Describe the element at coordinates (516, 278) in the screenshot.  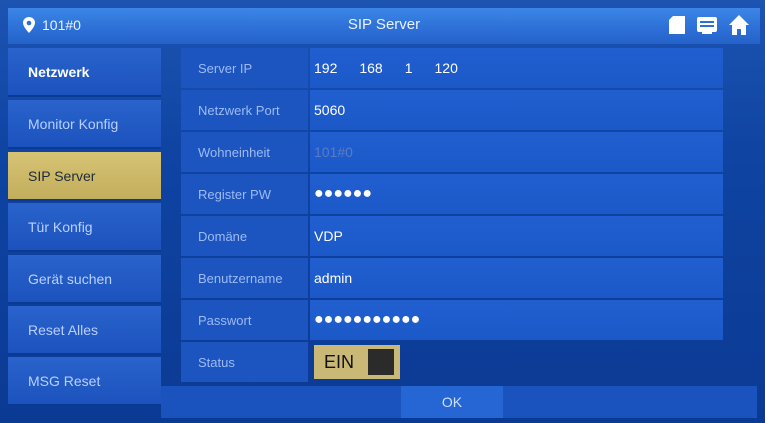
I see `benutzername-field: admin` at that location.